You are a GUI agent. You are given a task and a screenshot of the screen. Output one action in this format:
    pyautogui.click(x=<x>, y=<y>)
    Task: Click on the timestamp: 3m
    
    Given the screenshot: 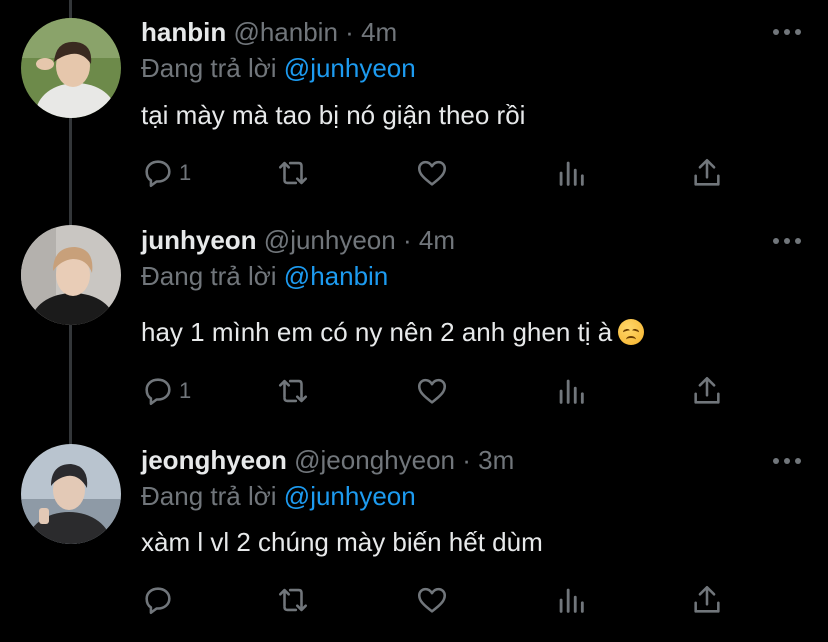 What is the action you would take?
    pyautogui.click(x=496, y=460)
    